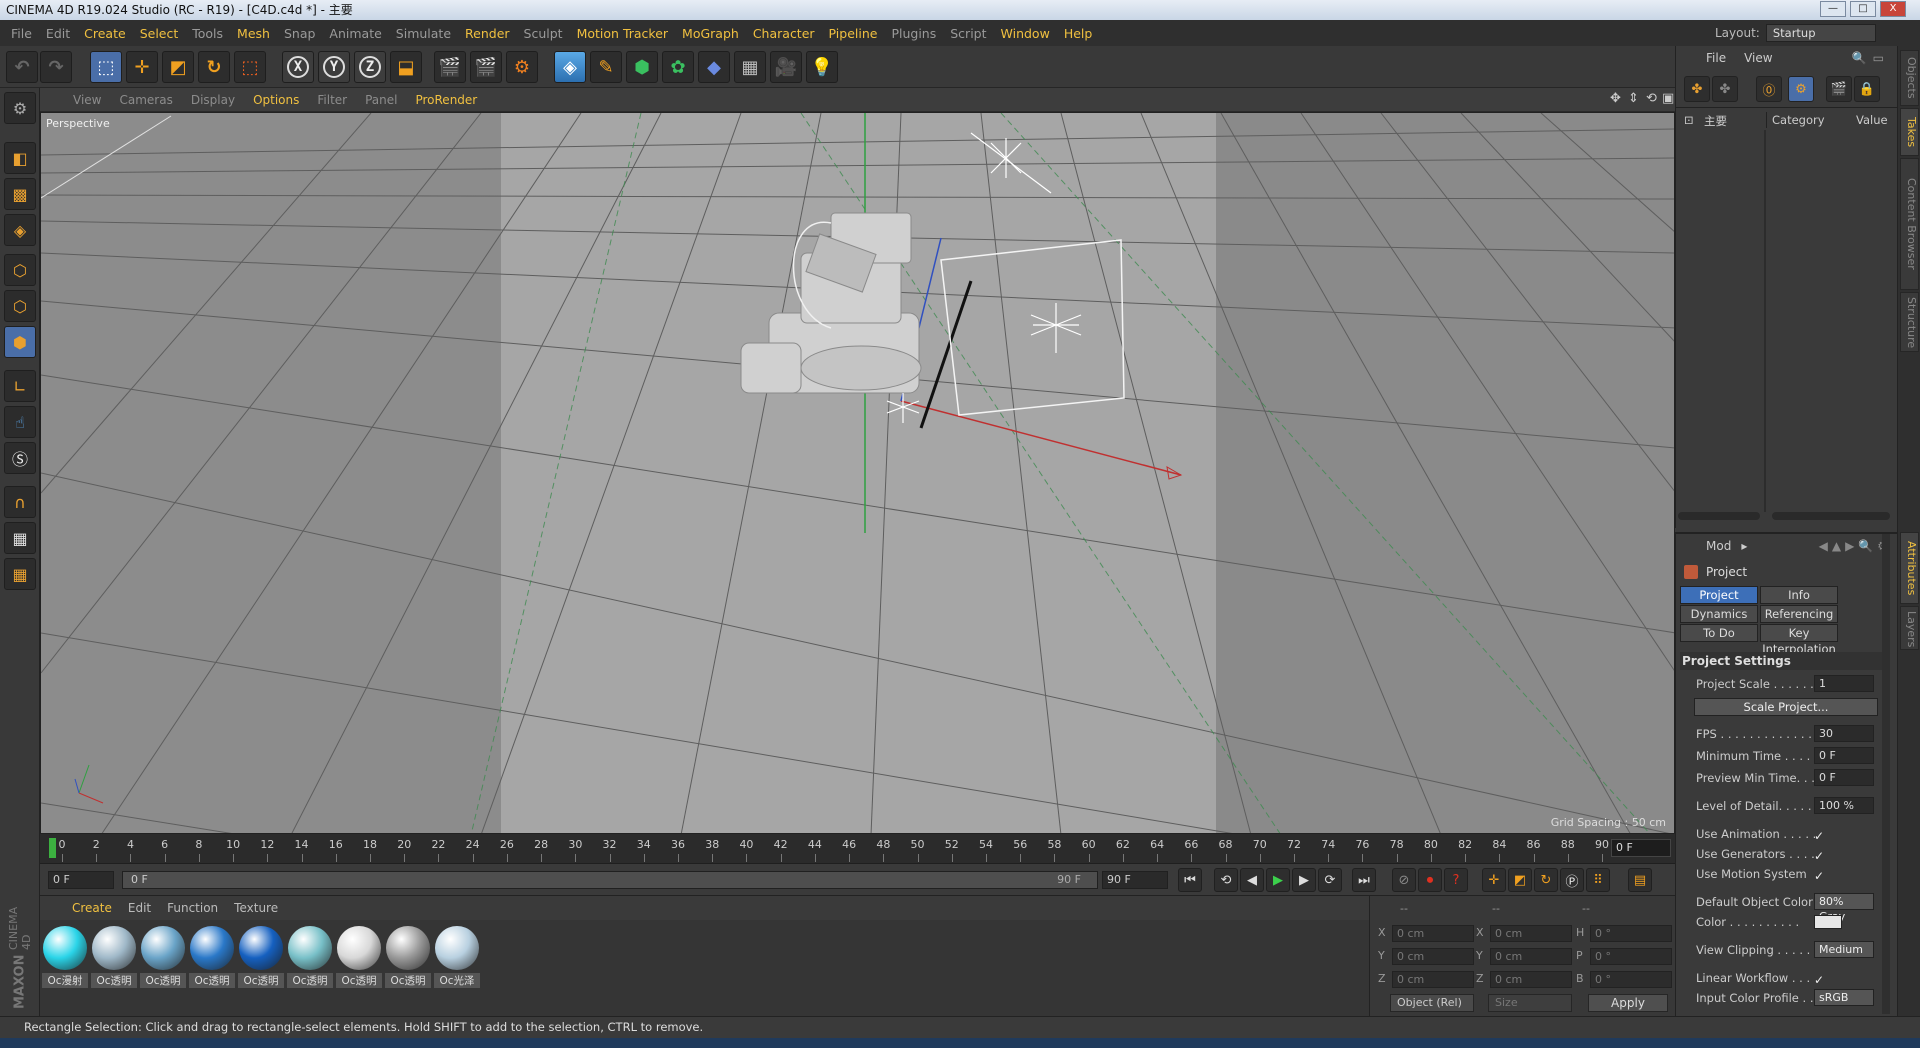 The image size is (1920, 1048). Describe the element at coordinates (1769, 89) in the screenshot. I see `take-override-icon: ⓪` at that location.